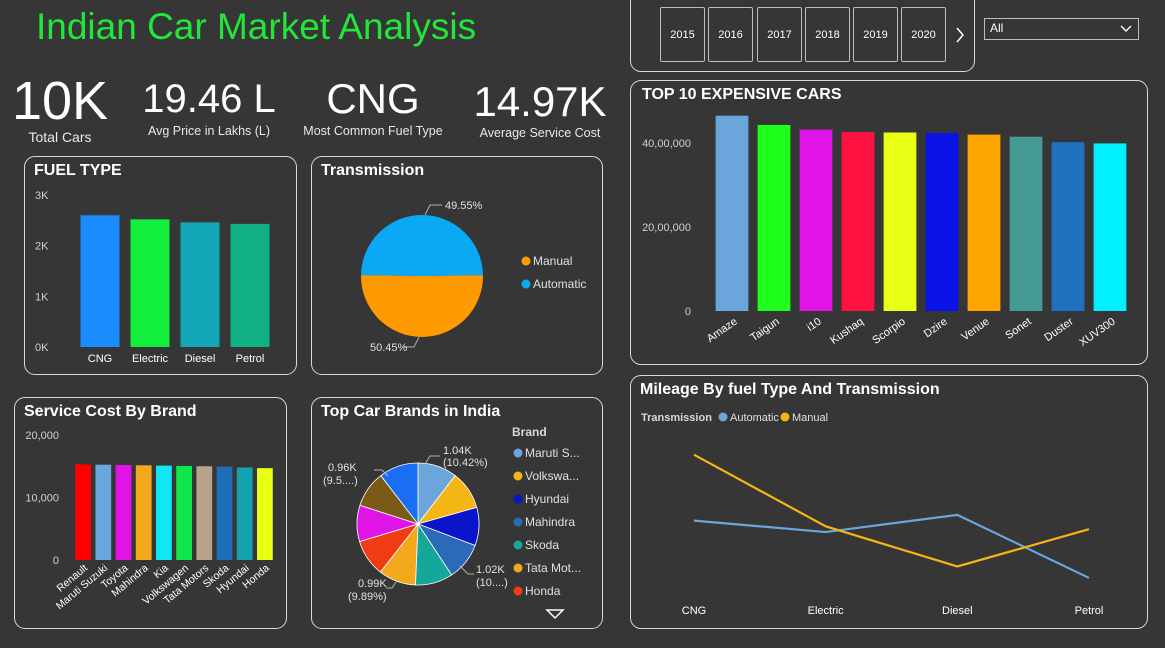 The height and width of the screenshot is (648, 1165). I want to click on brand-annotation-value: 0.99K, so click(372, 584).